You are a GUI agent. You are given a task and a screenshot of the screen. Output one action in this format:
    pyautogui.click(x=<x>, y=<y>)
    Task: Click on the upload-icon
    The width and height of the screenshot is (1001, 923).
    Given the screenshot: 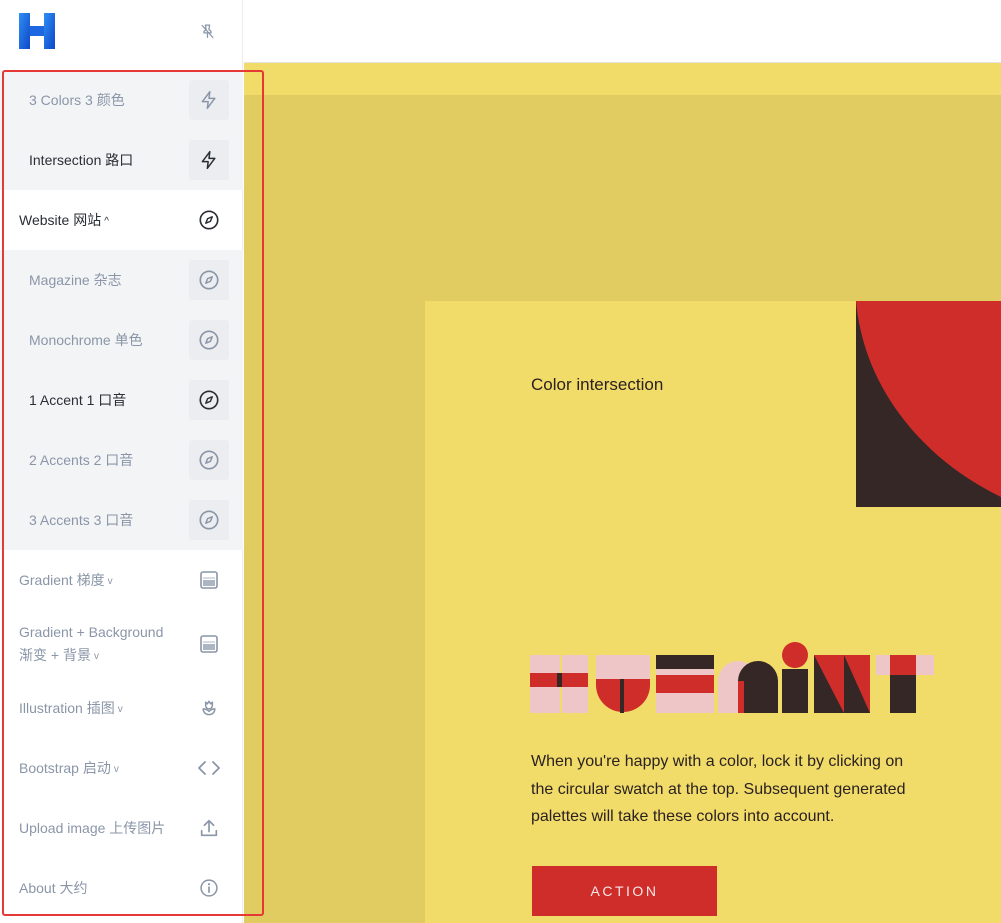 What is the action you would take?
    pyautogui.click(x=209, y=828)
    